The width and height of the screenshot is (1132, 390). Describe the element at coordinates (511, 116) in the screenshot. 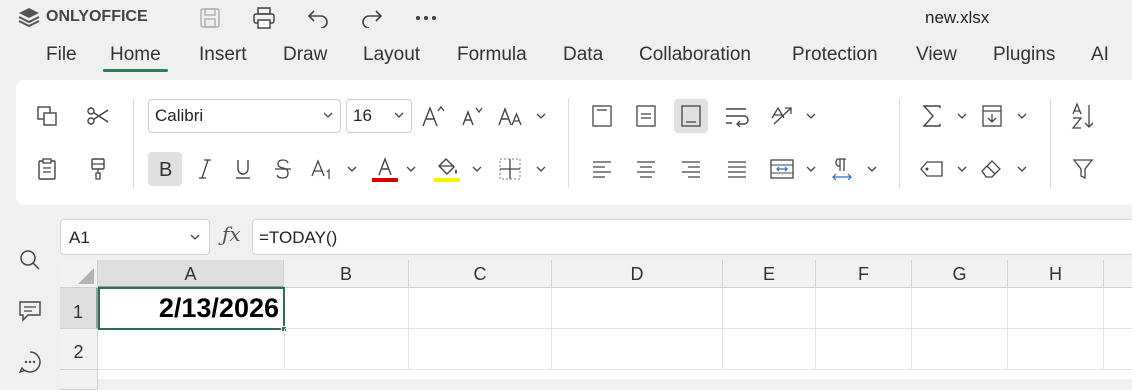

I see `change-case-icon` at that location.